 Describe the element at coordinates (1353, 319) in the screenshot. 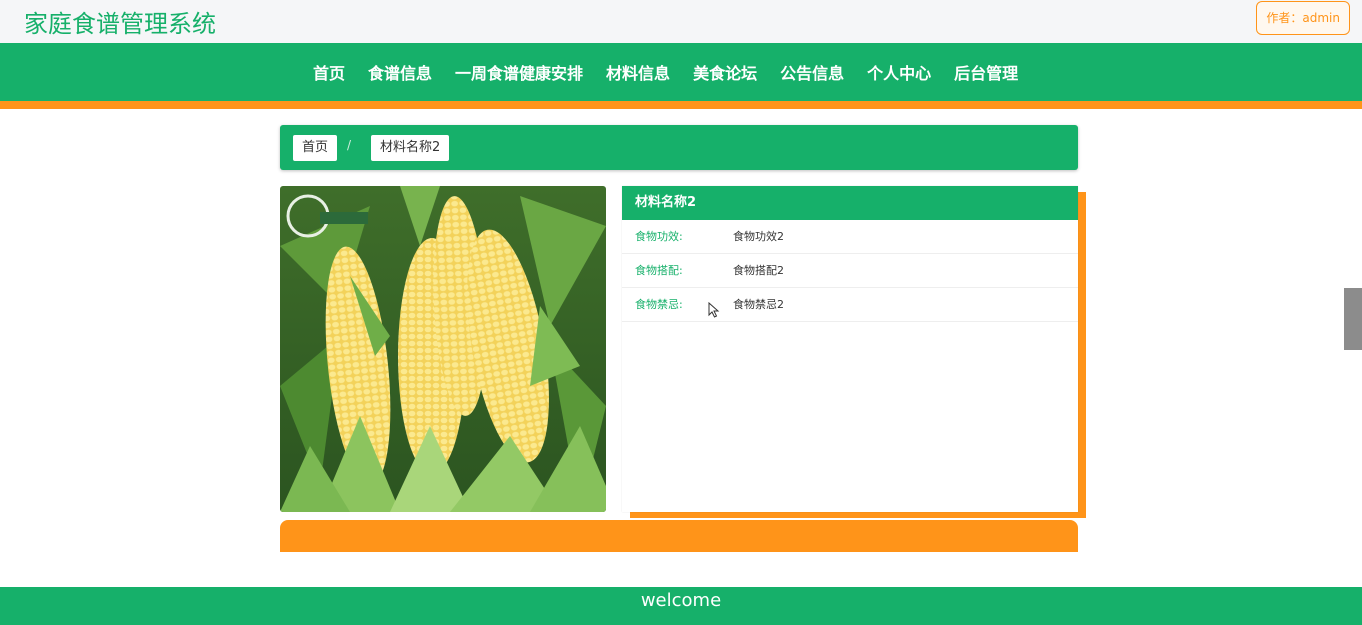

I see `scrollbar-thumb` at that location.